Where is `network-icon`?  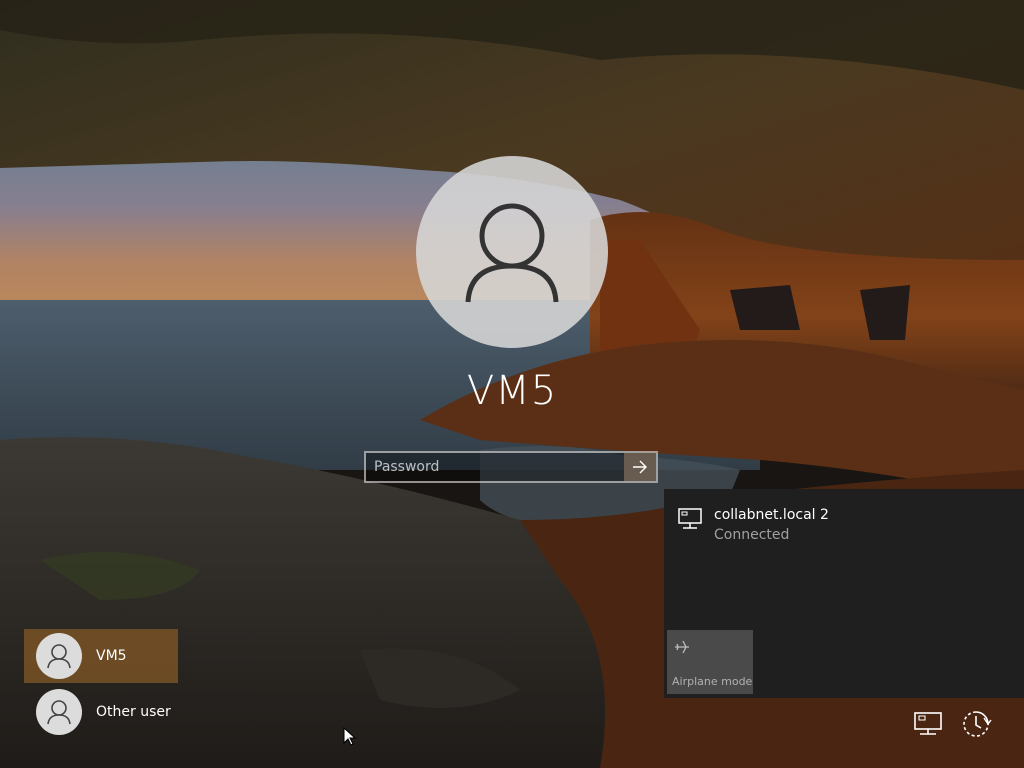
network-icon is located at coordinates (928, 723).